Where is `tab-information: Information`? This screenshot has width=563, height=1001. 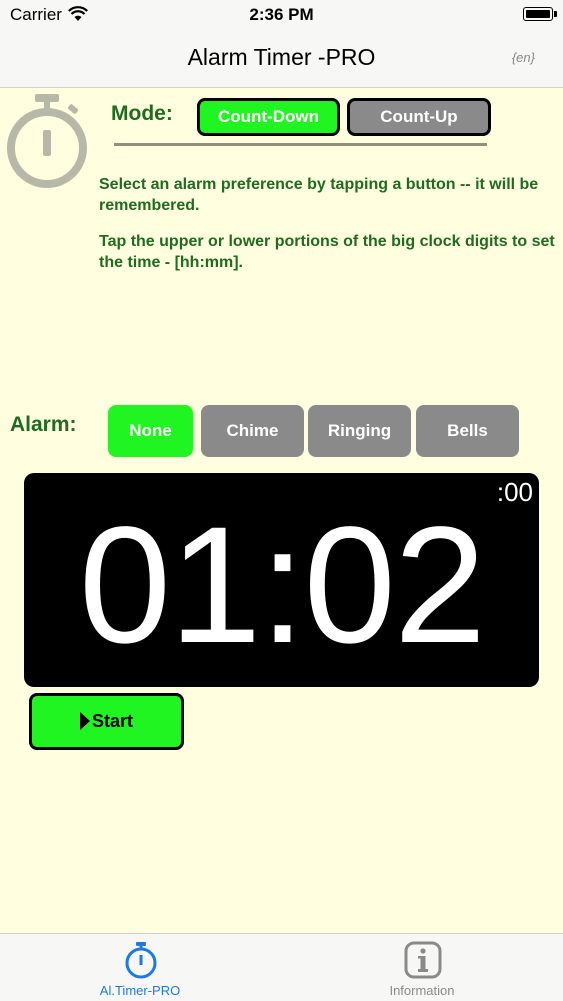
tab-information: Information is located at coordinates (422, 967).